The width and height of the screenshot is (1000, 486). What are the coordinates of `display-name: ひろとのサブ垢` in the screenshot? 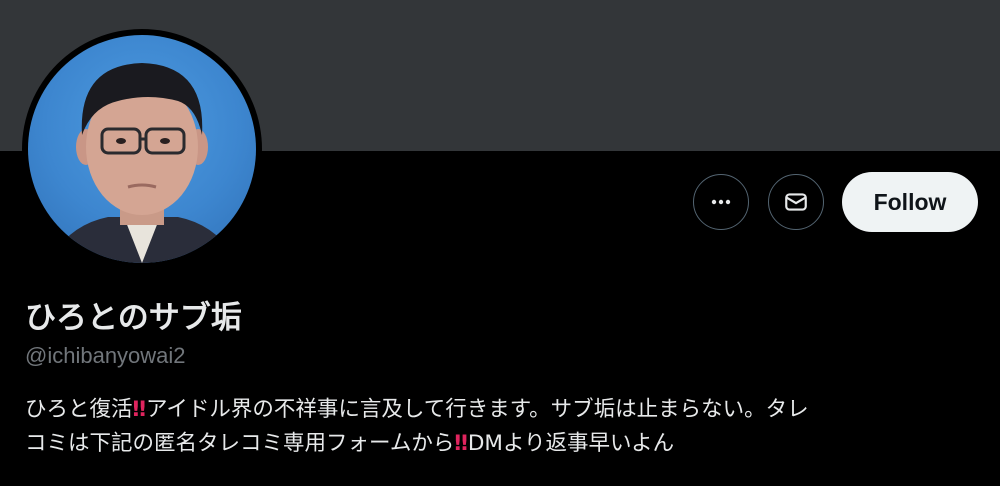 It's located at (133, 318).